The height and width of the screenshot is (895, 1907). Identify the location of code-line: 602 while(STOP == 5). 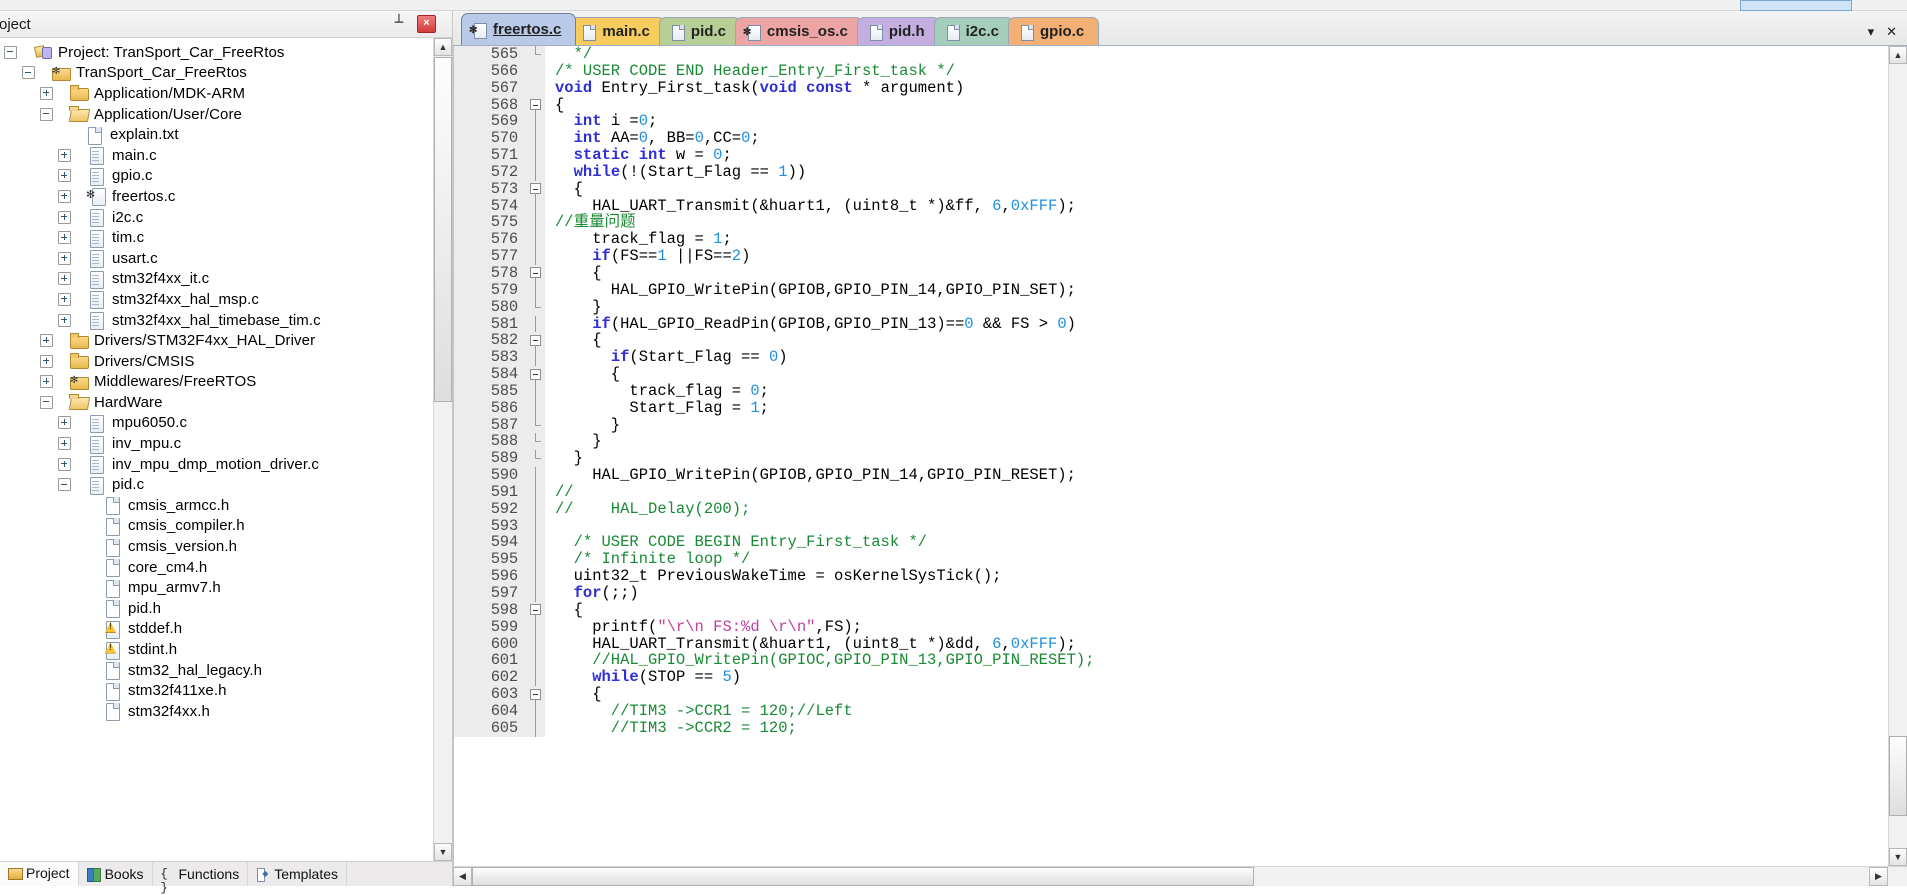
(1171, 678).